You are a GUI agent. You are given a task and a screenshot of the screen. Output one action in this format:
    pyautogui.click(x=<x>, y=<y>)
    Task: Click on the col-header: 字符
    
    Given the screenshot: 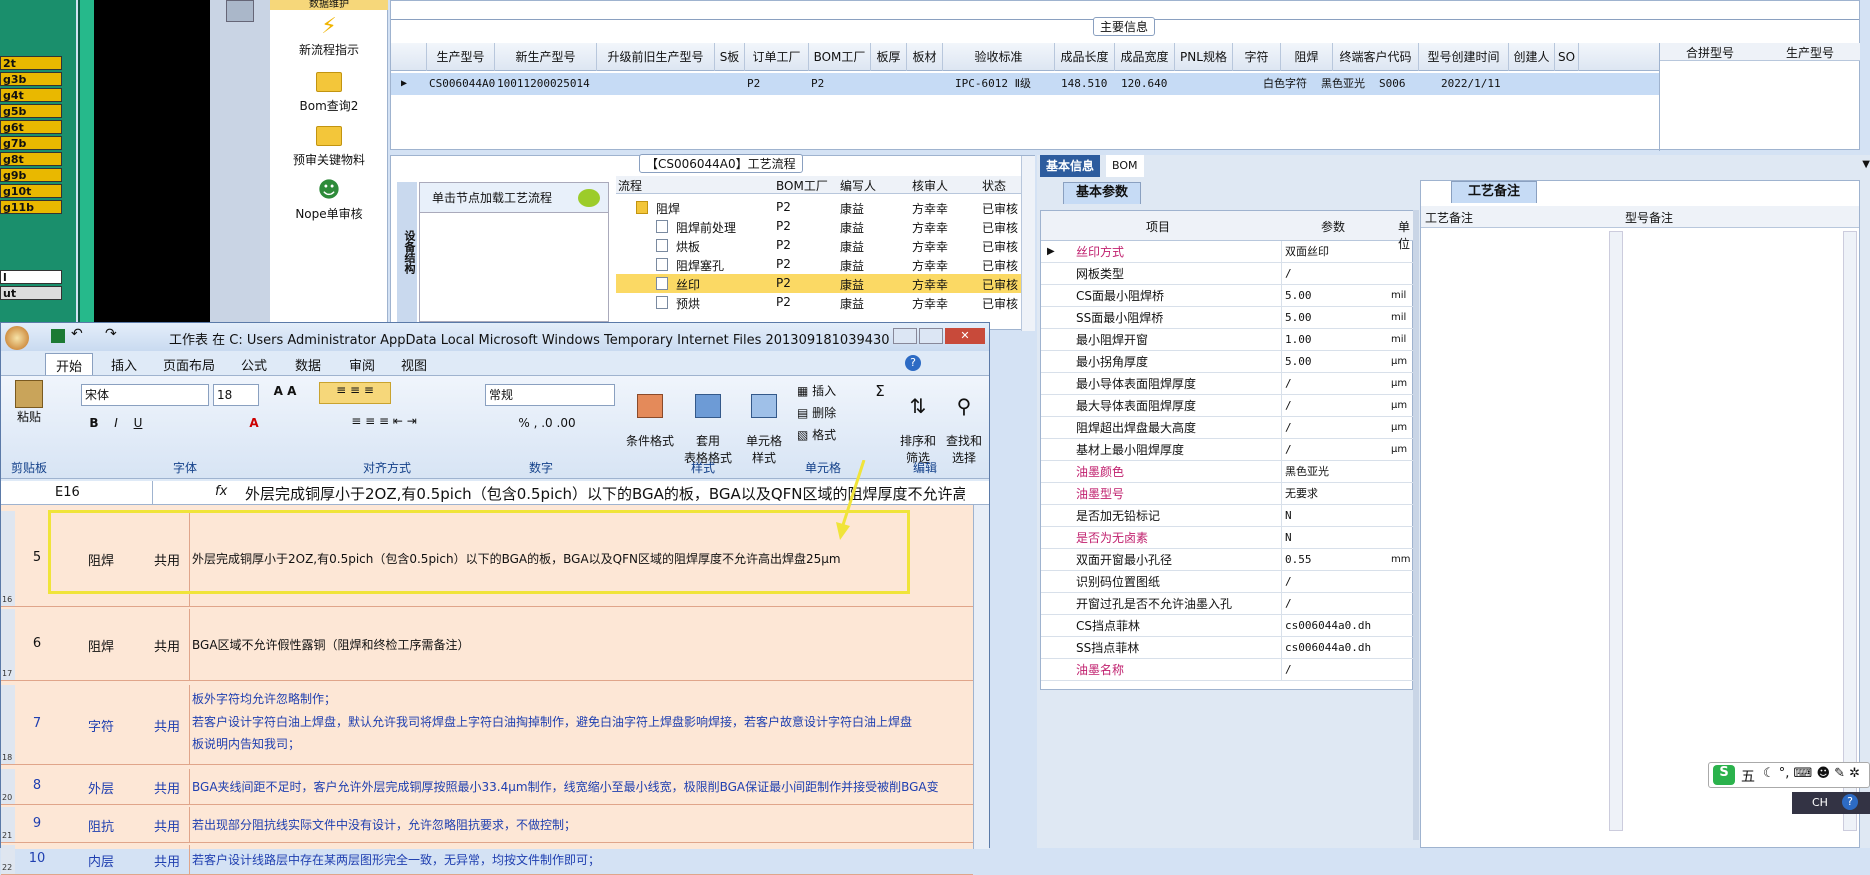 What is the action you would take?
    pyautogui.click(x=1257, y=57)
    